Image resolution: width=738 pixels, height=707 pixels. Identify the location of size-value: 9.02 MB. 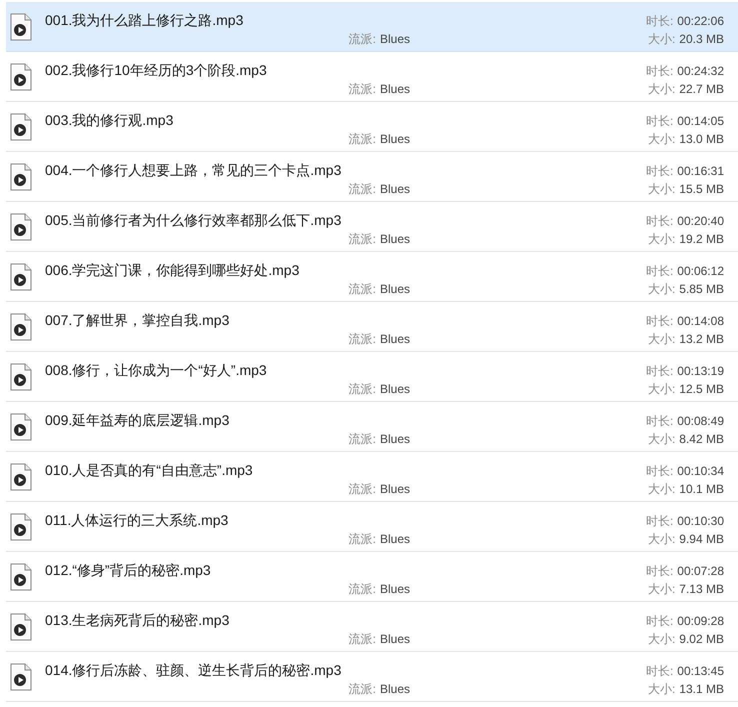
(701, 639).